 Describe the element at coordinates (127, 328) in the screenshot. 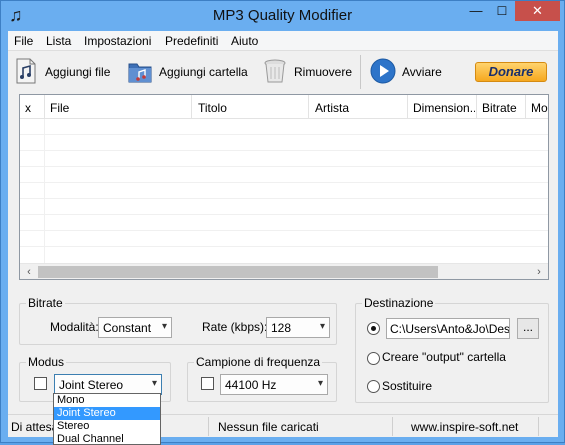

I see `bitrate-mode-value: Constant` at that location.